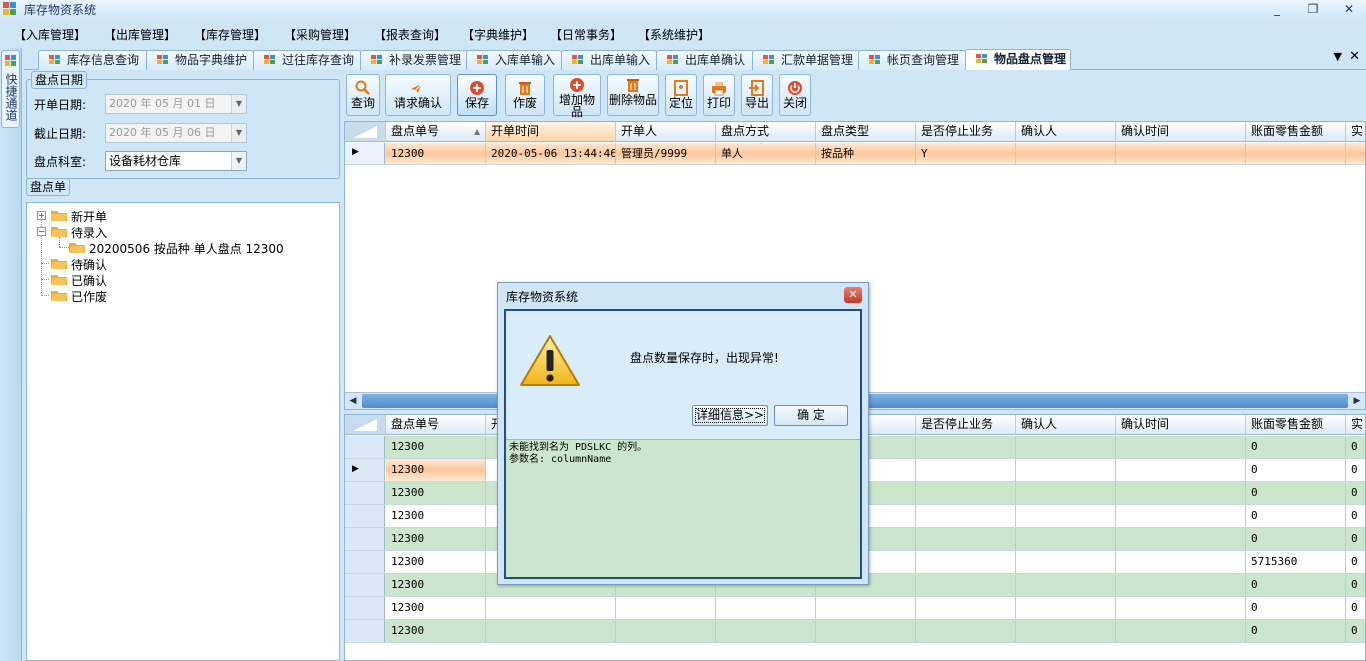 This screenshot has height=661, width=1366. I want to click on tree-node-voided: 已作废, so click(182, 295).